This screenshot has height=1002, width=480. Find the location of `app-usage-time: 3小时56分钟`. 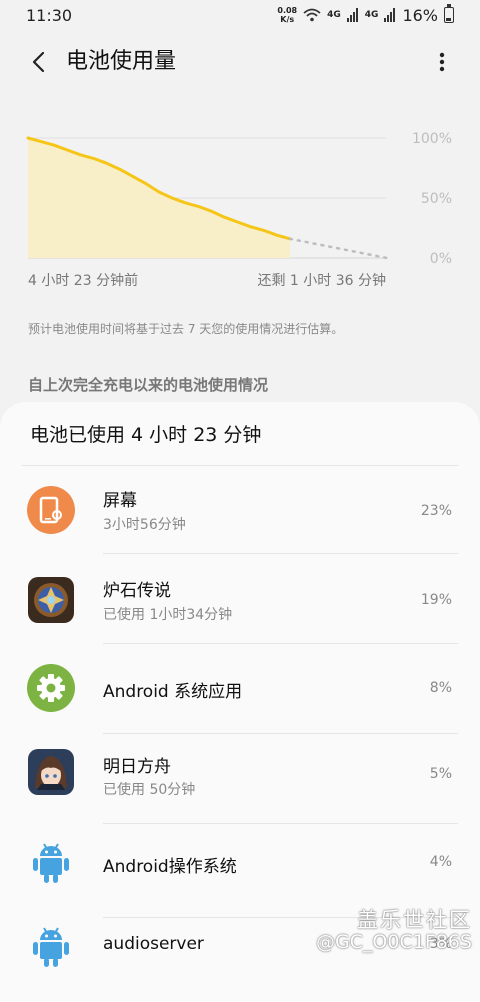

app-usage-time: 3小时56分钟 is located at coordinates (144, 525).